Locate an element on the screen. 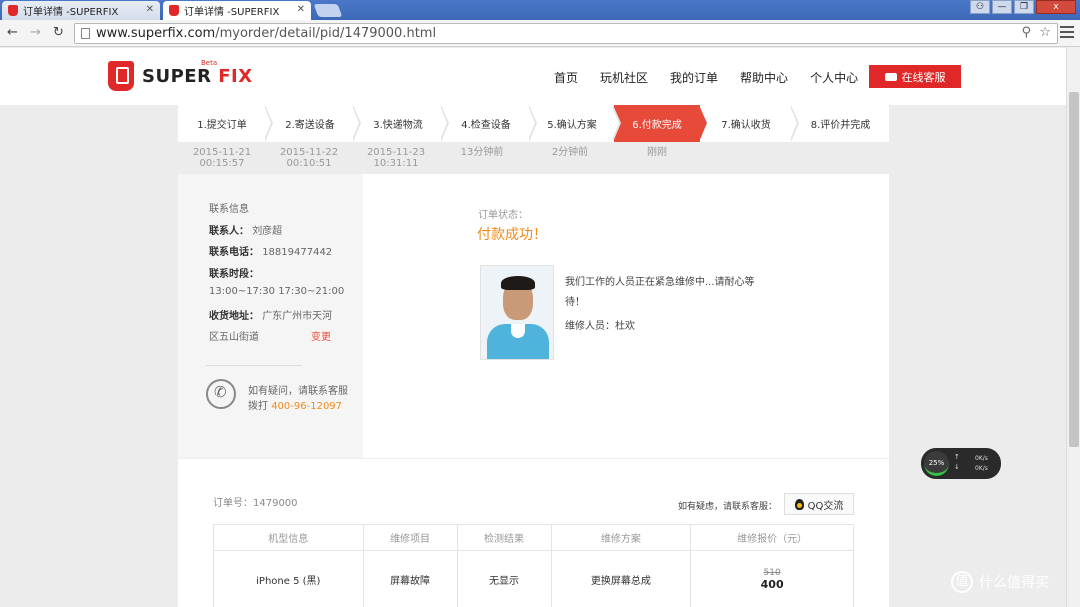 The width and height of the screenshot is (1080, 607). scrollbar-thumb is located at coordinates (1074, 269).